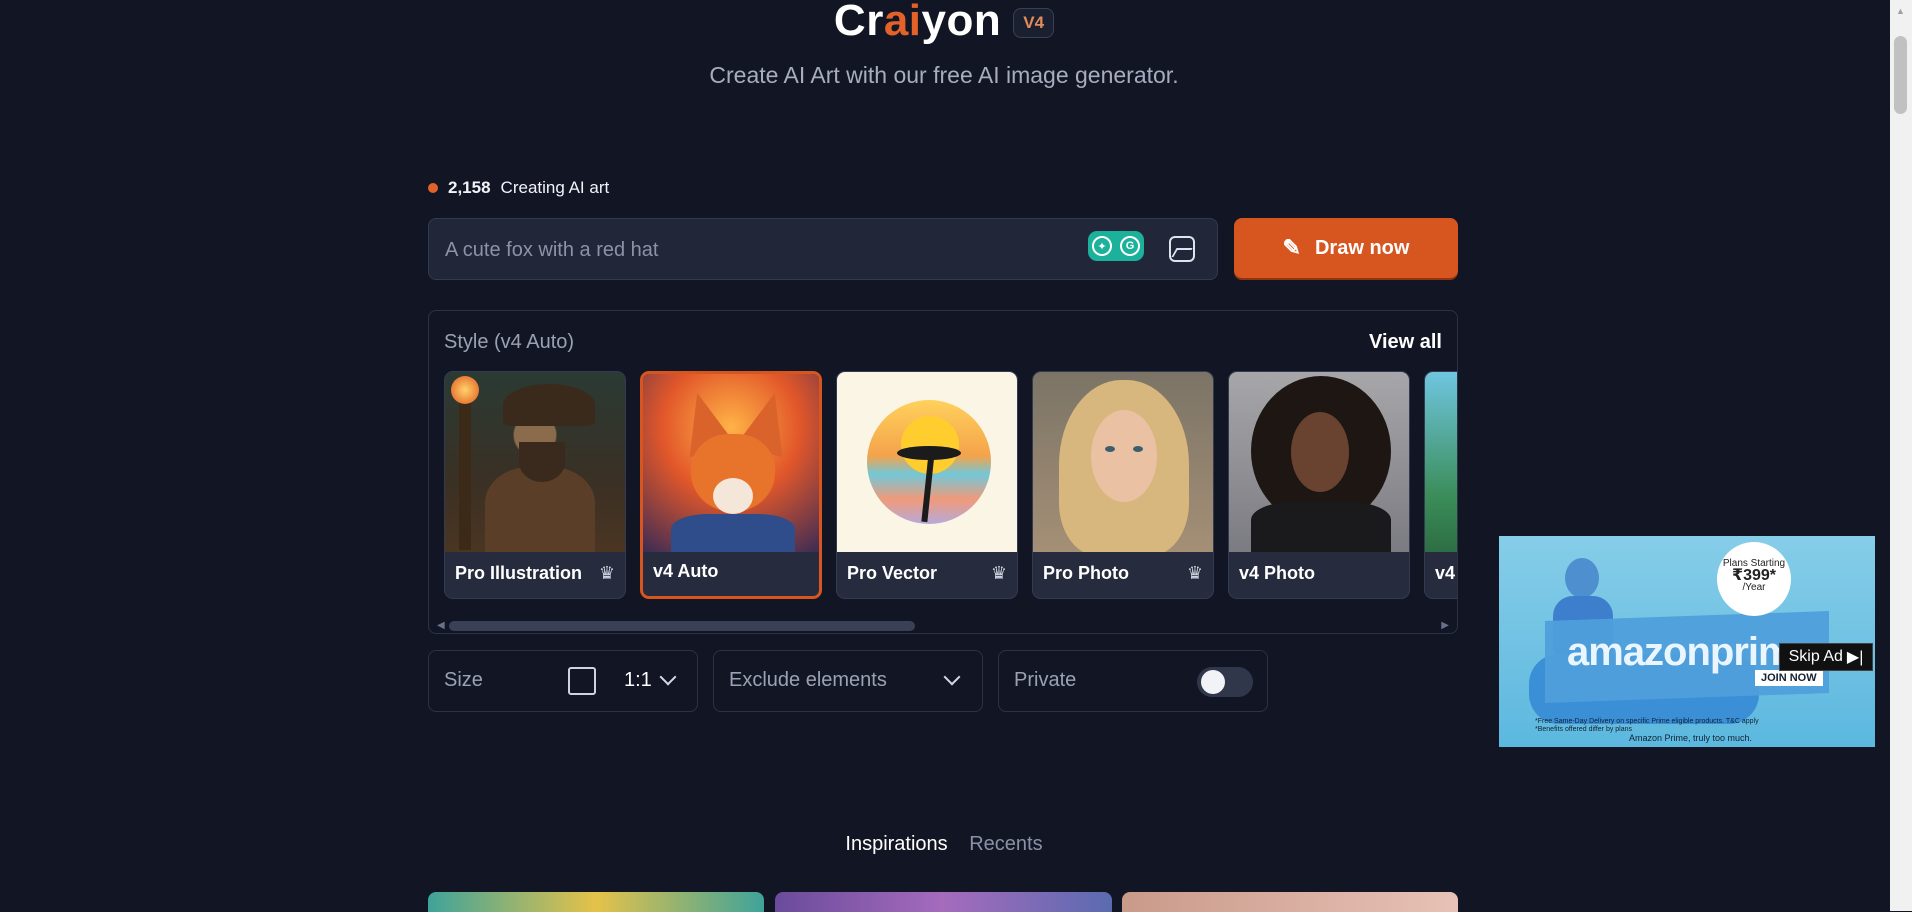 The image size is (1912, 912). What do you see at coordinates (563, 681) in the screenshot?
I see `size-selector: Size 1:1` at bounding box center [563, 681].